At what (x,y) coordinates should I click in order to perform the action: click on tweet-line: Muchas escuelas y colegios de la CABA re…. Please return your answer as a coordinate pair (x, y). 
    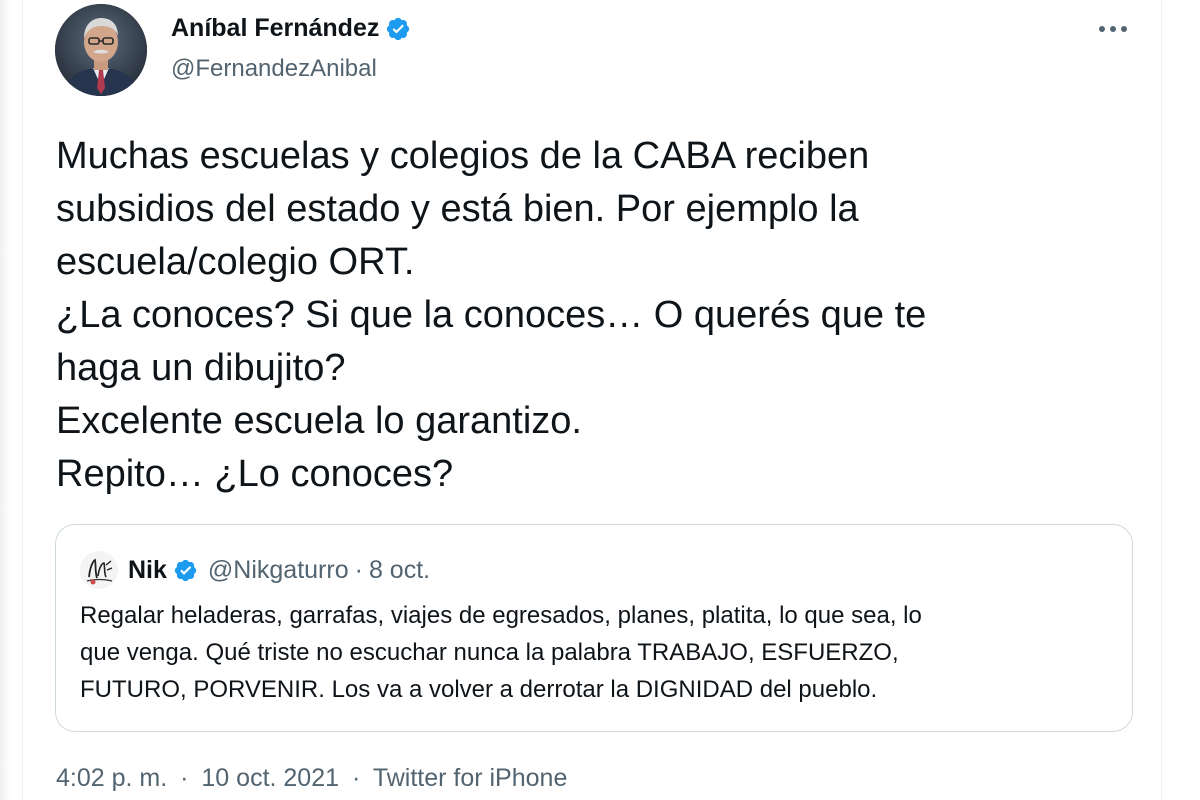
    Looking at the image, I should click on (463, 156).